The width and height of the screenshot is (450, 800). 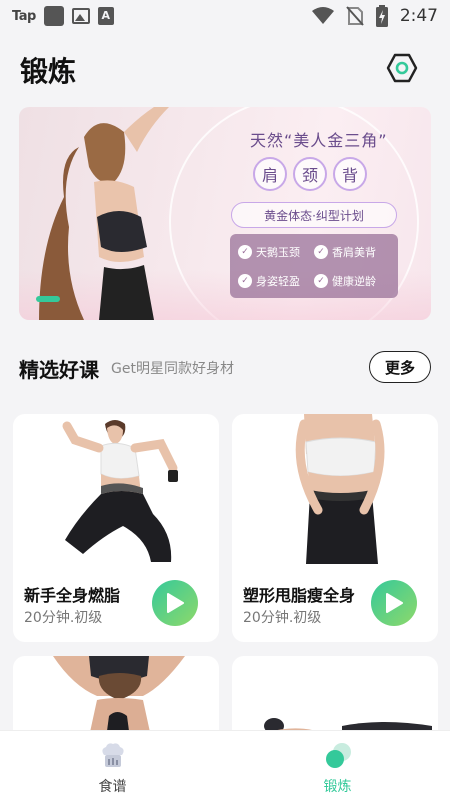 I want to click on benefit-label: 香肩美背, so click(x=354, y=252).